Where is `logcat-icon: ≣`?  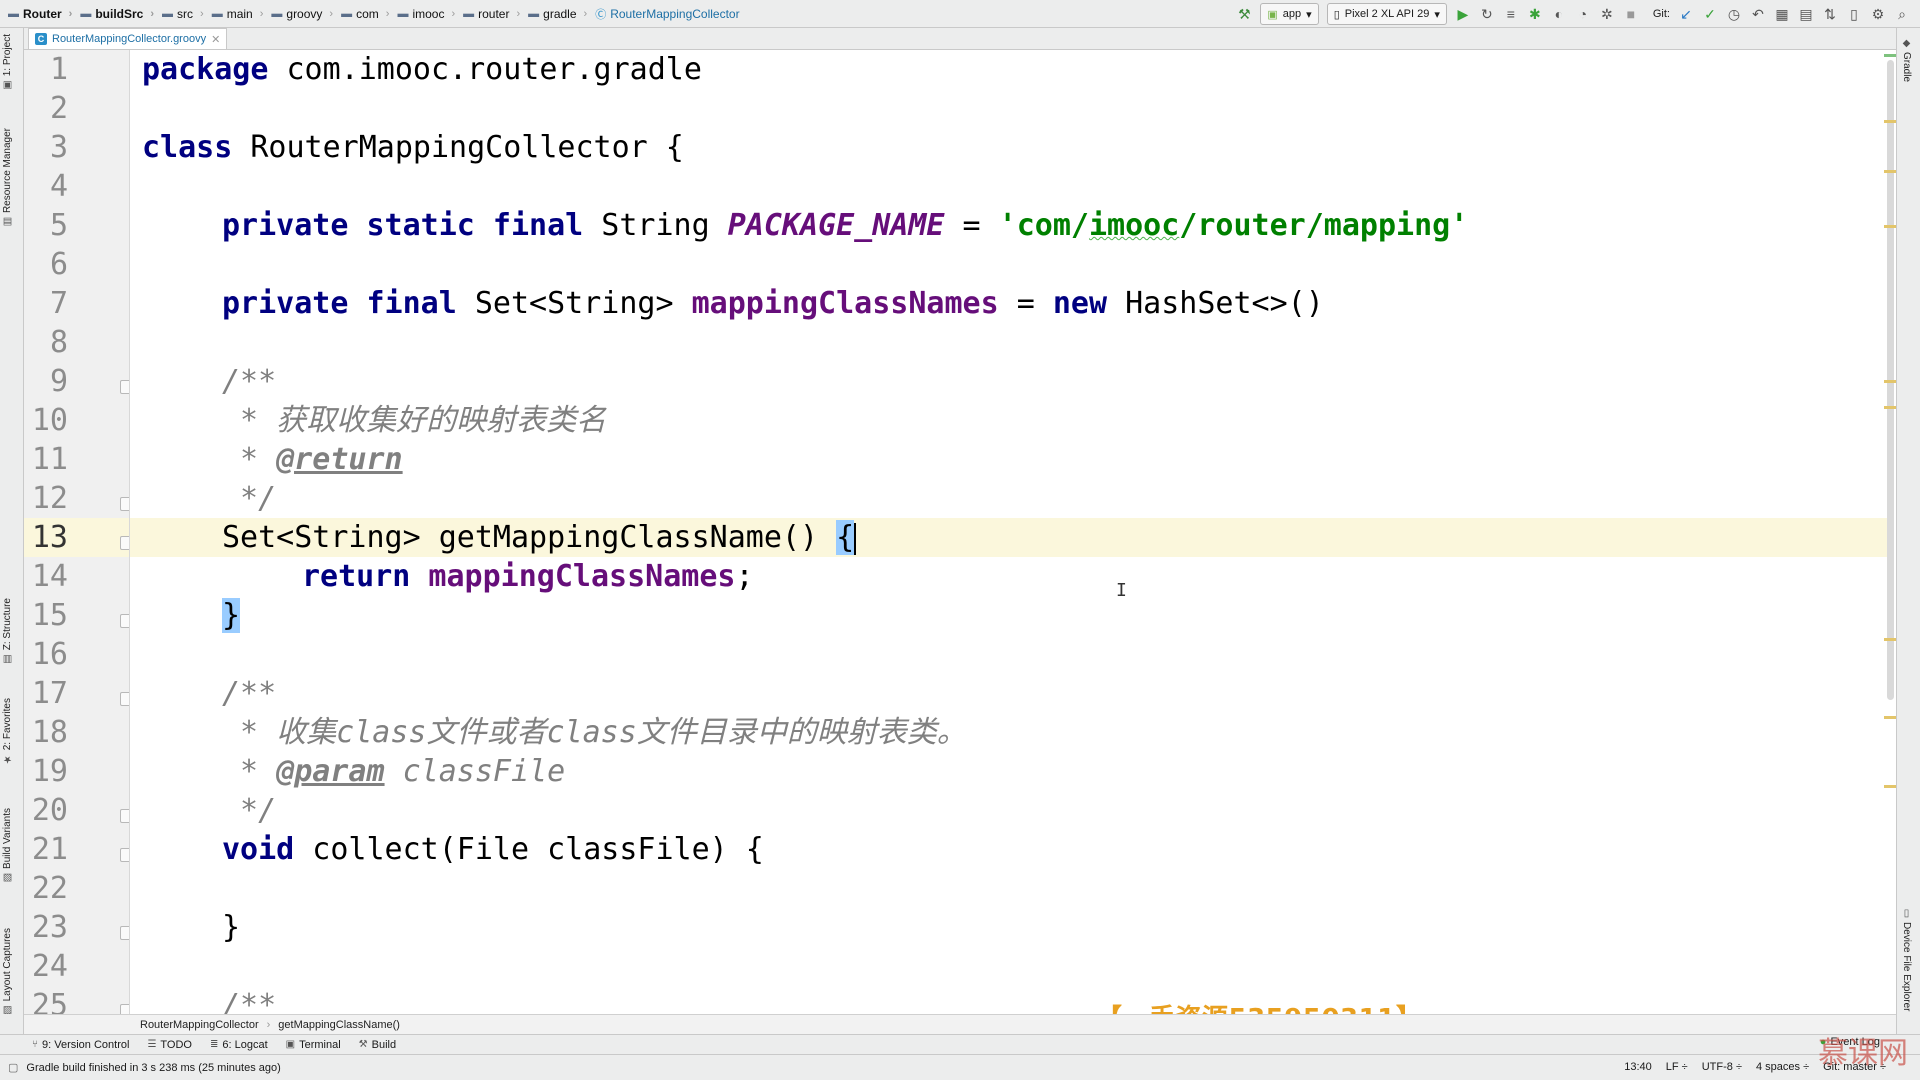 logcat-icon: ≣ is located at coordinates (214, 1044).